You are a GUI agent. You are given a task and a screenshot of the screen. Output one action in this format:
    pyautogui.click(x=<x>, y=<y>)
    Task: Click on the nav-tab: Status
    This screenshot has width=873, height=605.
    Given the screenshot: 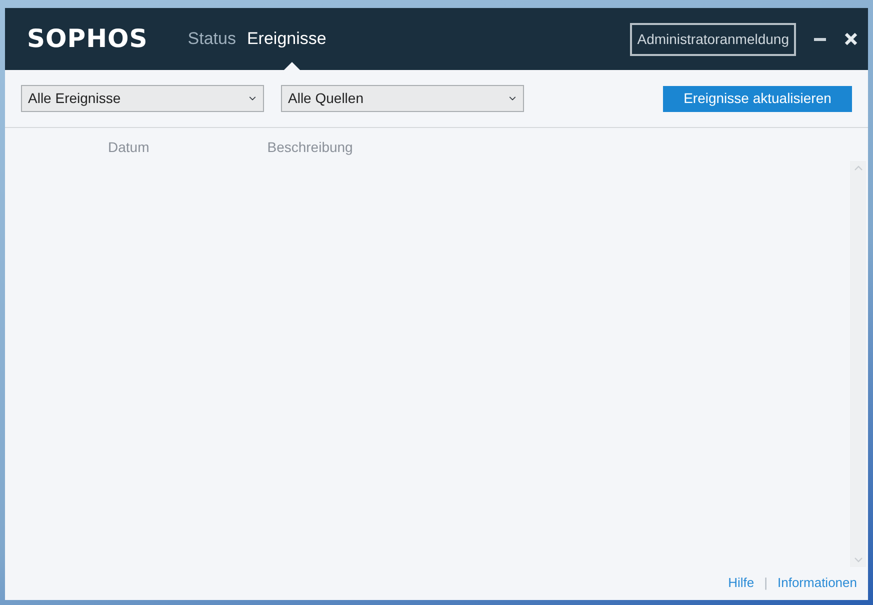 What is the action you would take?
    pyautogui.click(x=217, y=39)
    